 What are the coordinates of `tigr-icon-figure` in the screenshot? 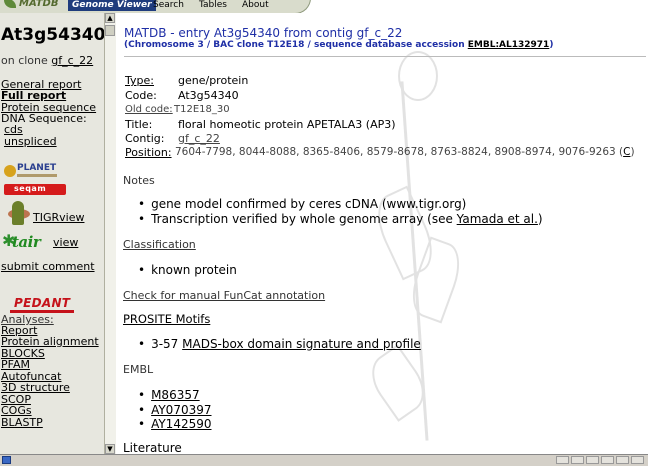 It's located at (18, 213).